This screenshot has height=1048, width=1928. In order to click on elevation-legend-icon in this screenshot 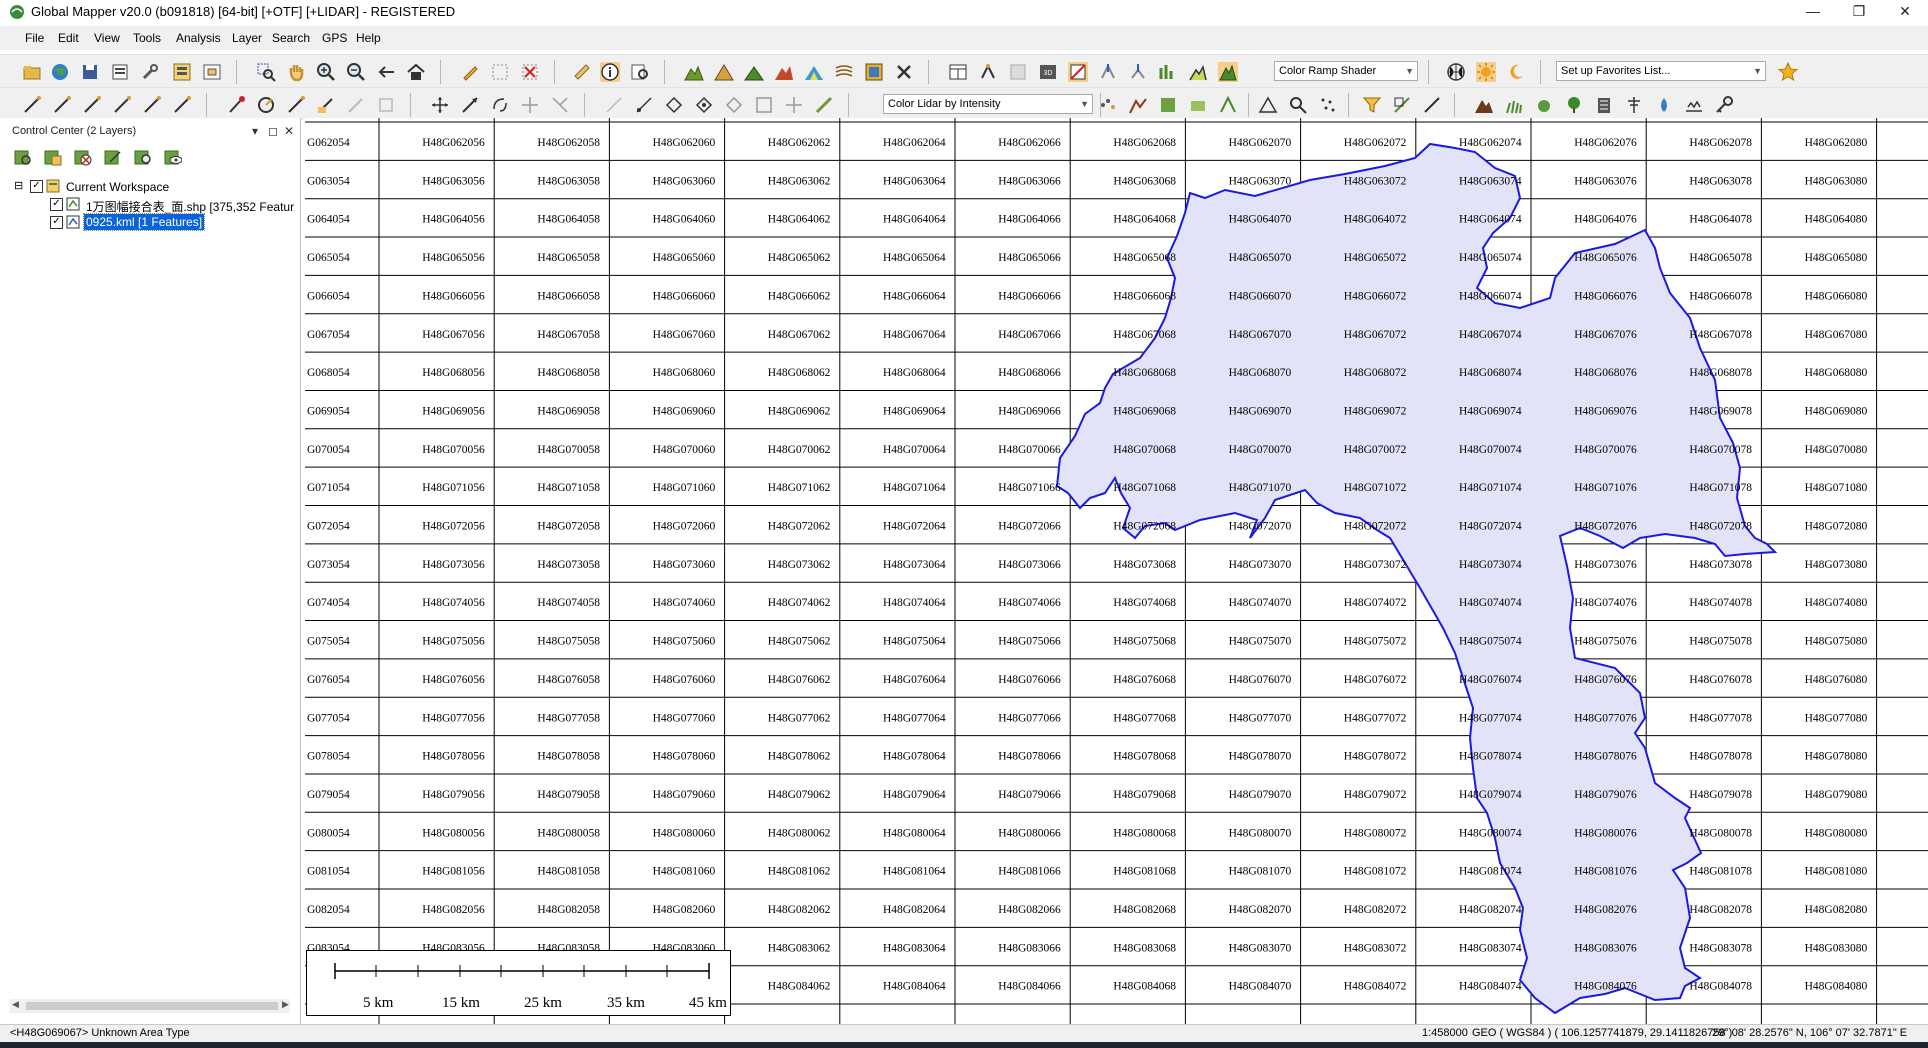, I will do `click(1168, 72)`.